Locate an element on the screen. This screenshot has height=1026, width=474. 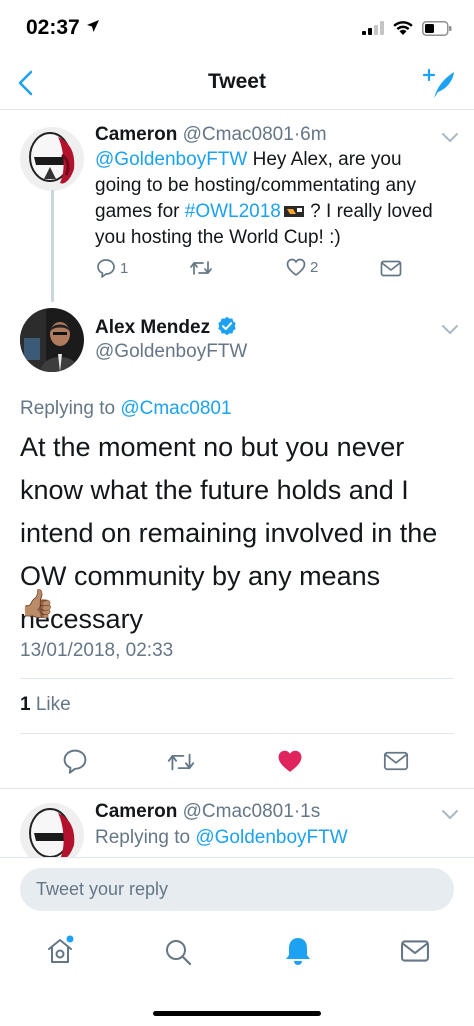
main-tweet-handle: @GoldenboyFTW is located at coordinates (171, 352).